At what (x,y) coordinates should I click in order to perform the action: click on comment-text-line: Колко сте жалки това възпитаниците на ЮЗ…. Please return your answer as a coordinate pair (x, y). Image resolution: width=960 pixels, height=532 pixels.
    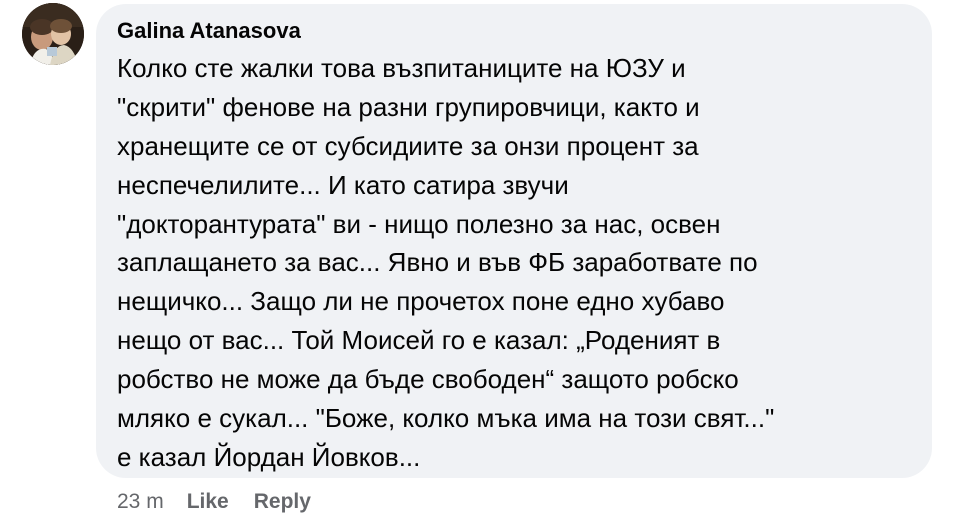
    Looking at the image, I should click on (401, 68).